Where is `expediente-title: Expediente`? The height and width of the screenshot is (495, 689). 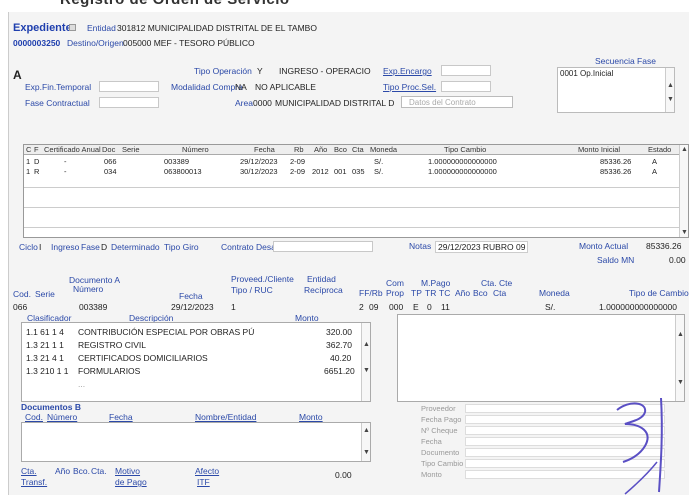
expediente-title: Expediente is located at coordinates (42, 28).